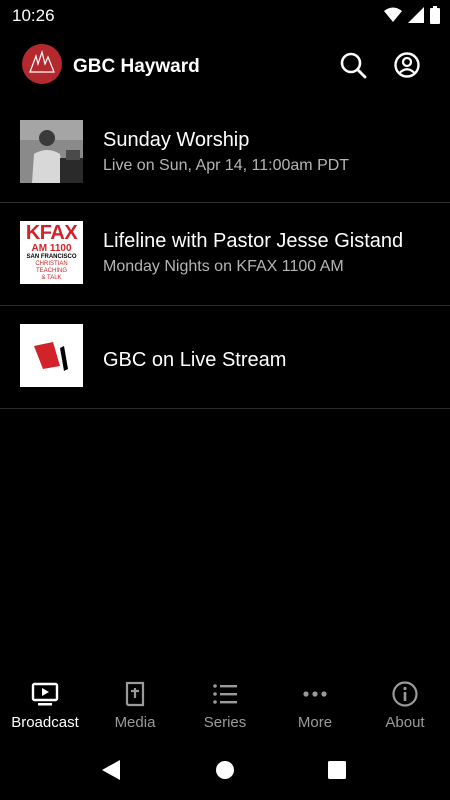  I want to click on system-nav-bar, so click(225, 770).